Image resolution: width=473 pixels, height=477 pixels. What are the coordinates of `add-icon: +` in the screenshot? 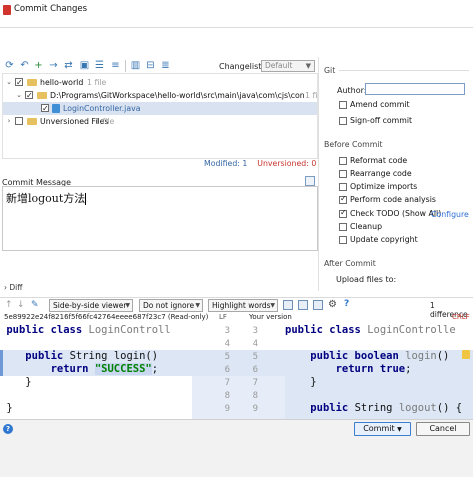 It's located at (38, 65).